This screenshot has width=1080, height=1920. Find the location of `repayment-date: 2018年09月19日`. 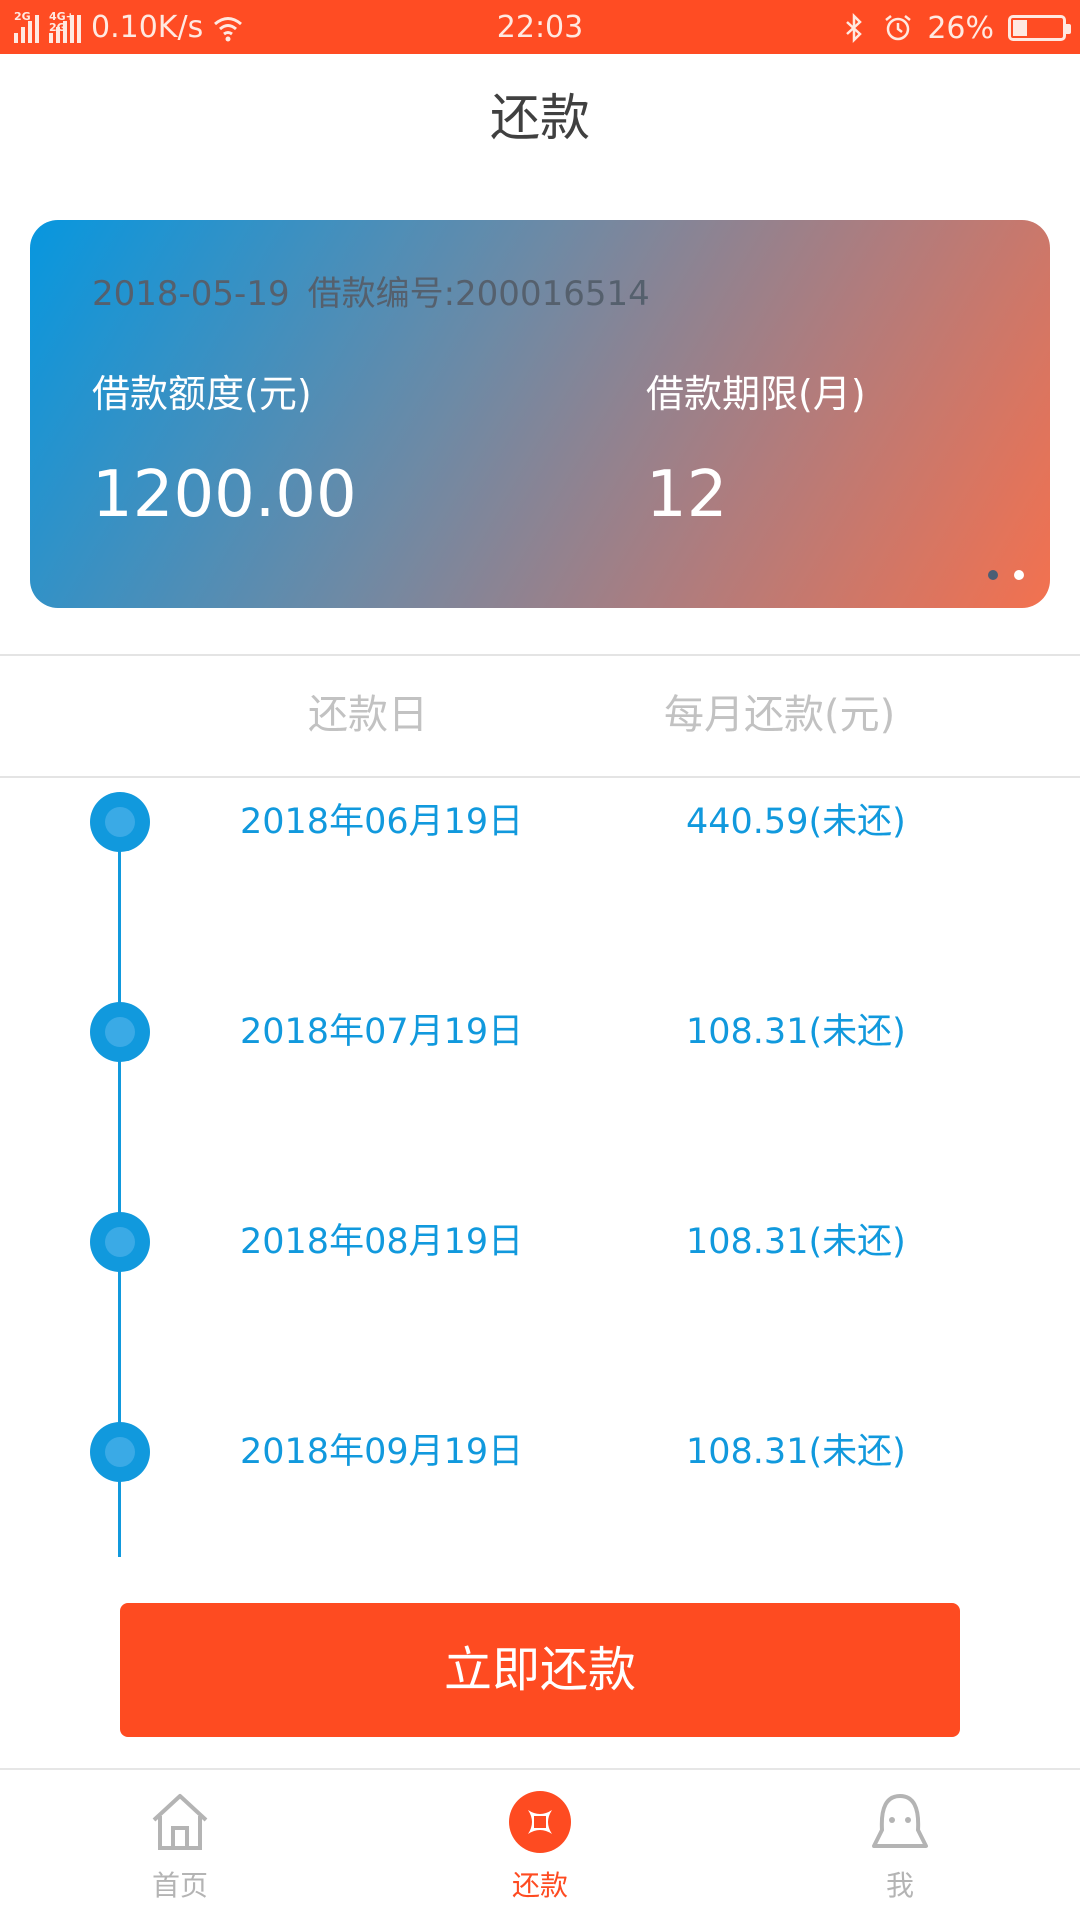

repayment-date: 2018年09月19日 is located at coordinates (382, 1452).